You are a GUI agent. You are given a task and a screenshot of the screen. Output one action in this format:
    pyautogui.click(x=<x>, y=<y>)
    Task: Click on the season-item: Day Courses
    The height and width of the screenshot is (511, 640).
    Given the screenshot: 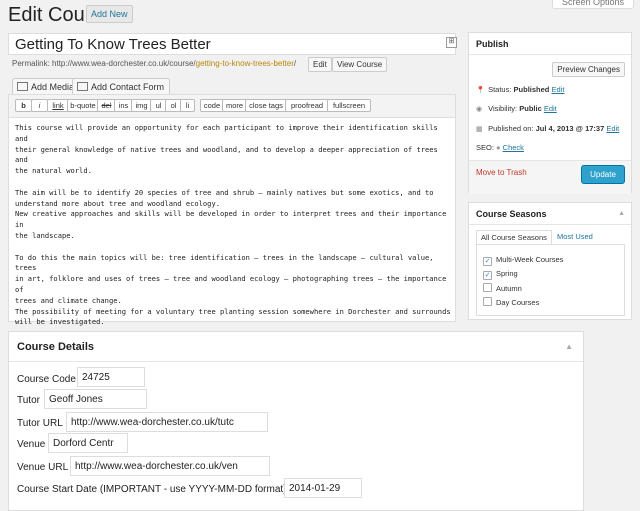 What is the action you would take?
    pyautogui.click(x=511, y=302)
    